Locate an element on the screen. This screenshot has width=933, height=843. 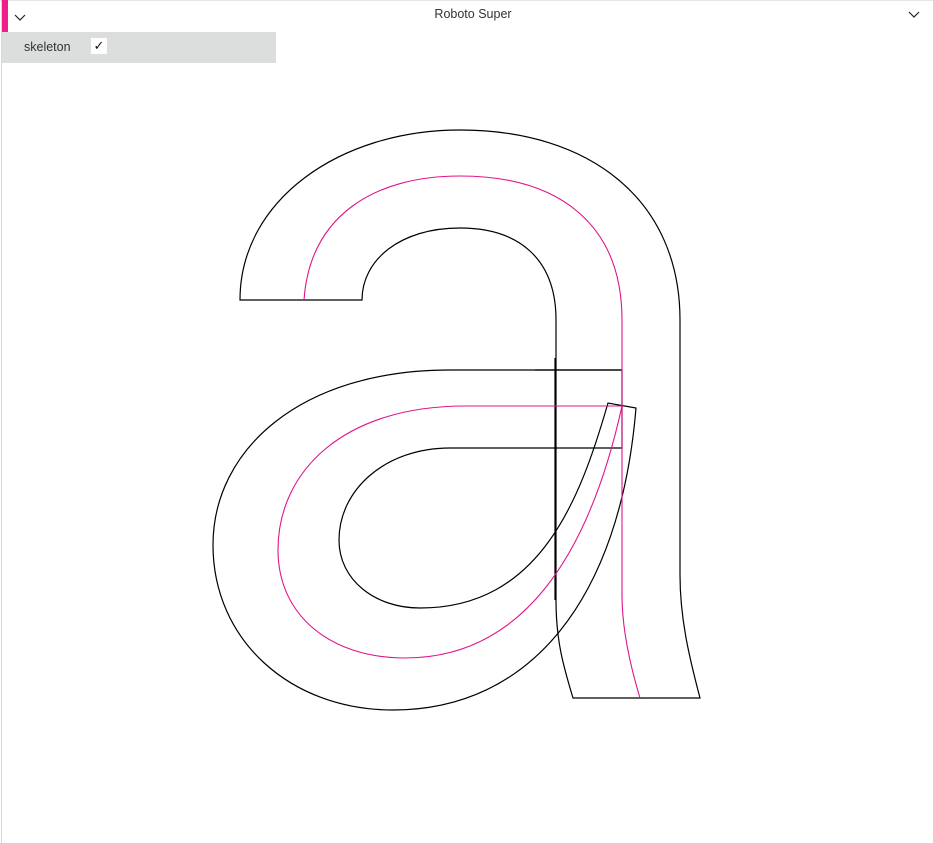
title-bar: Roboto Super is located at coordinates (466, 15).